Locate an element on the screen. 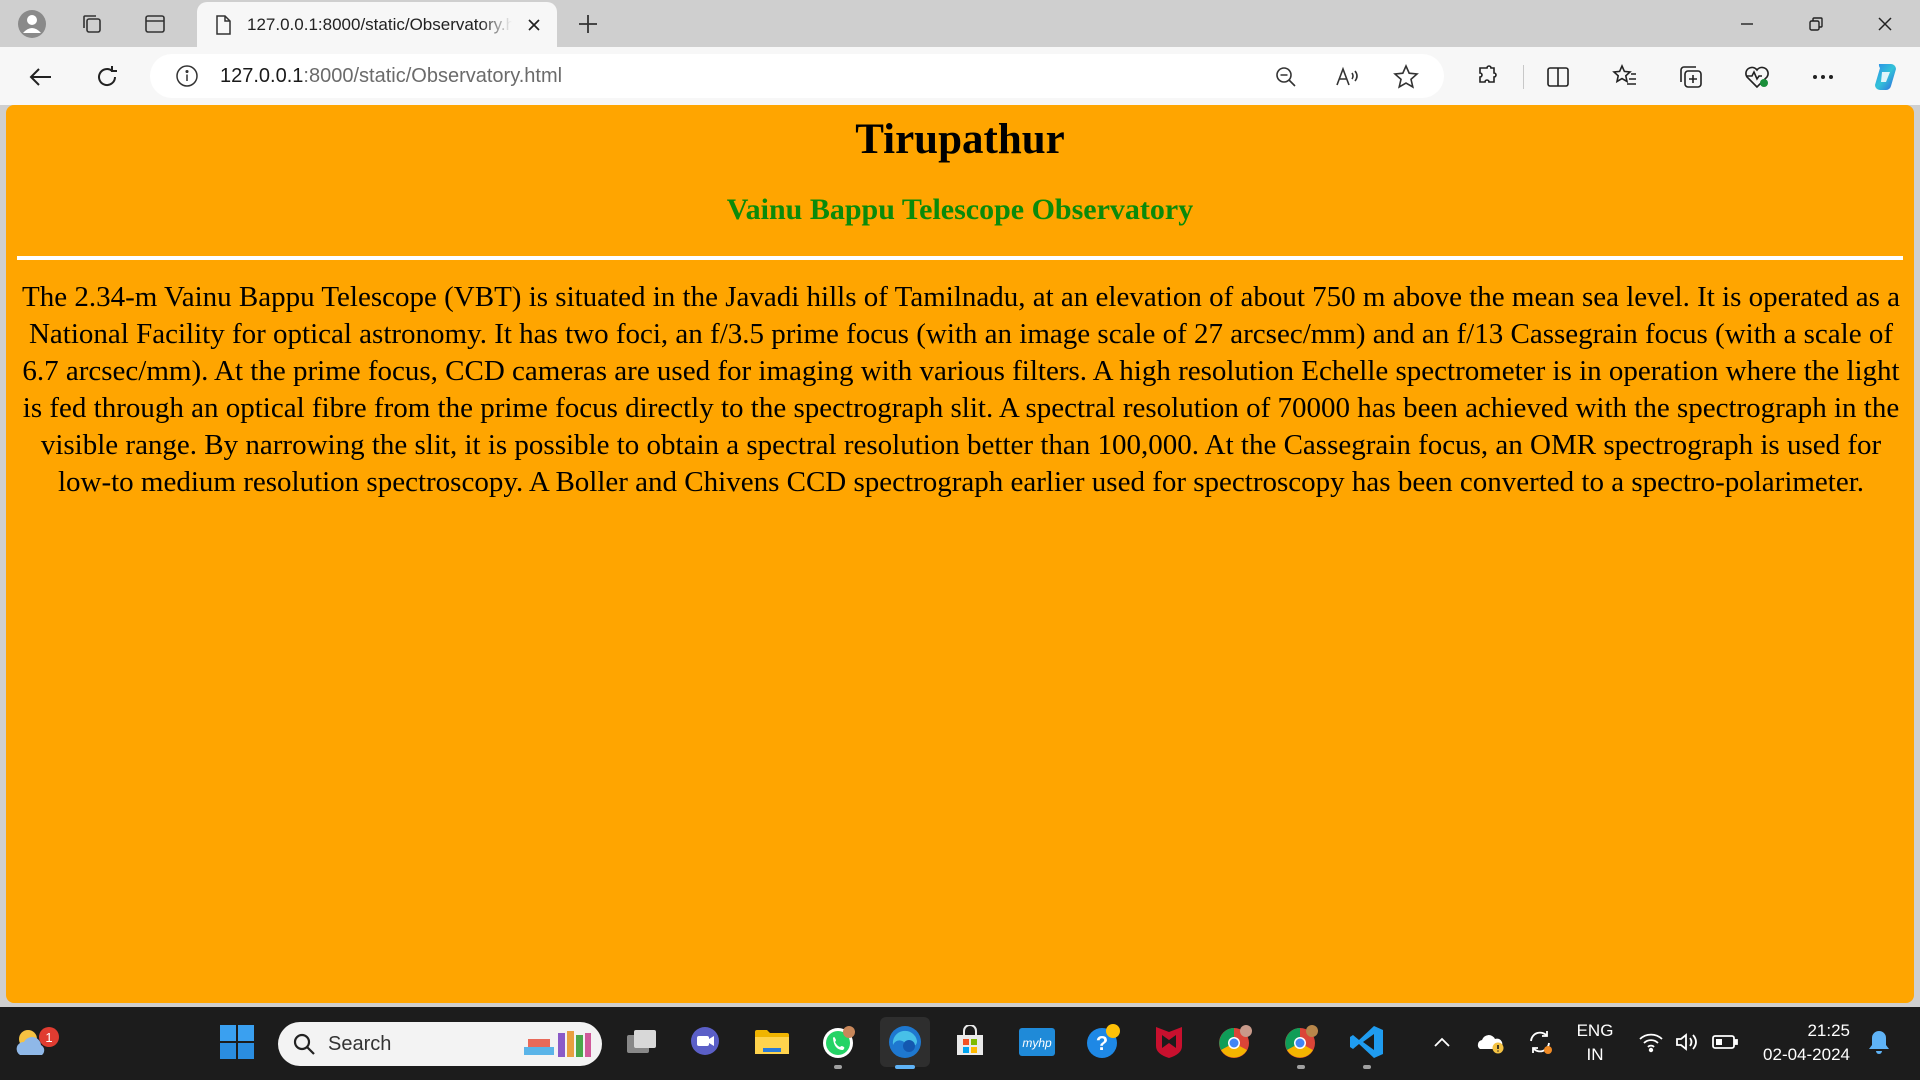 The height and width of the screenshot is (1080, 1920). sync-icon is located at coordinates (1541, 1042).